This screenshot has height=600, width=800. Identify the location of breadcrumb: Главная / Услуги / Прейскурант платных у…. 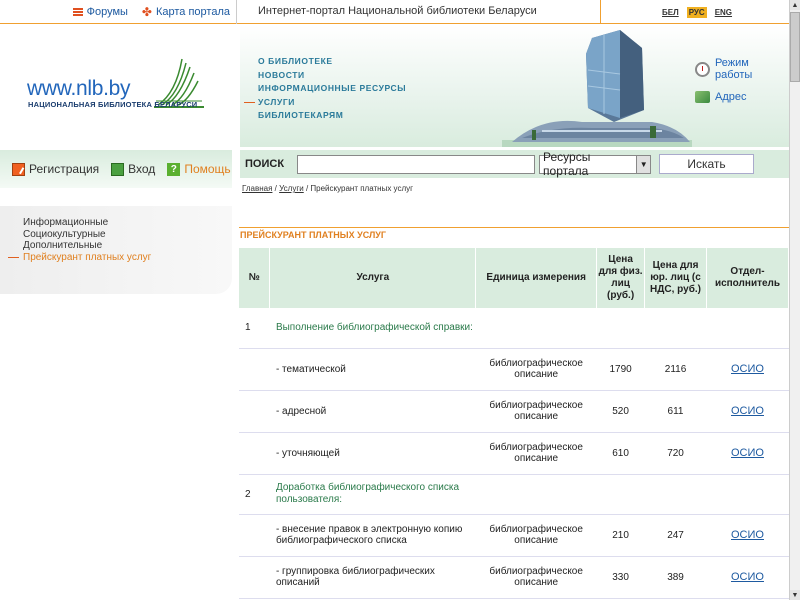
(328, 188).